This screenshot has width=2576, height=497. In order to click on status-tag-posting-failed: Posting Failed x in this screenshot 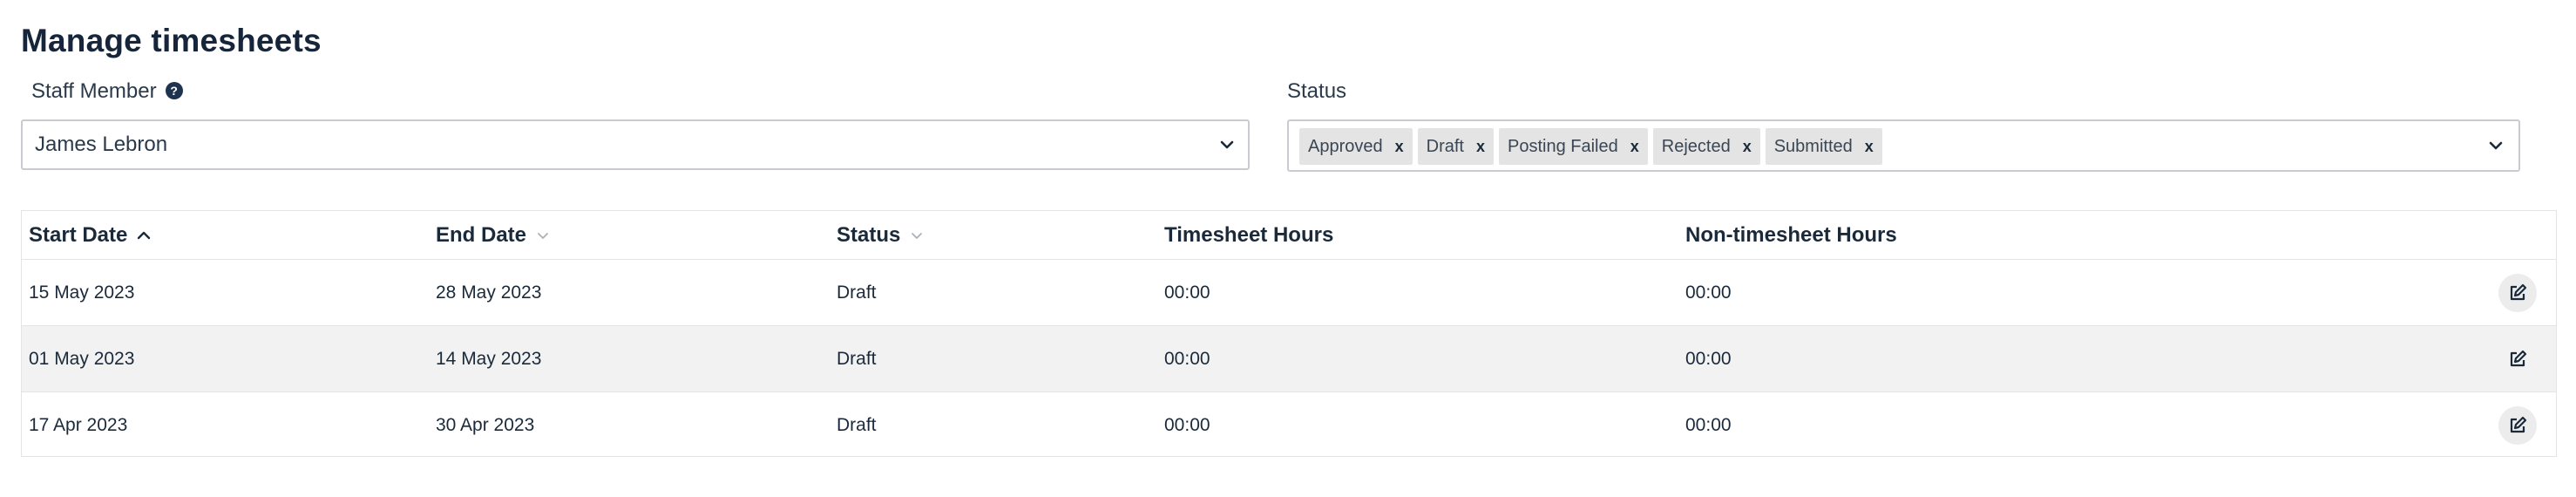, I will do `click(1574, 146)`.